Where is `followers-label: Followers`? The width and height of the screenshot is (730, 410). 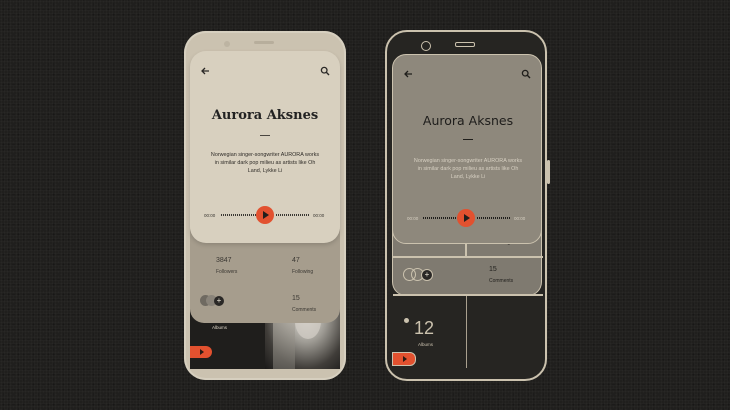 followers-label: Followers is located at coordinates (227, 272).